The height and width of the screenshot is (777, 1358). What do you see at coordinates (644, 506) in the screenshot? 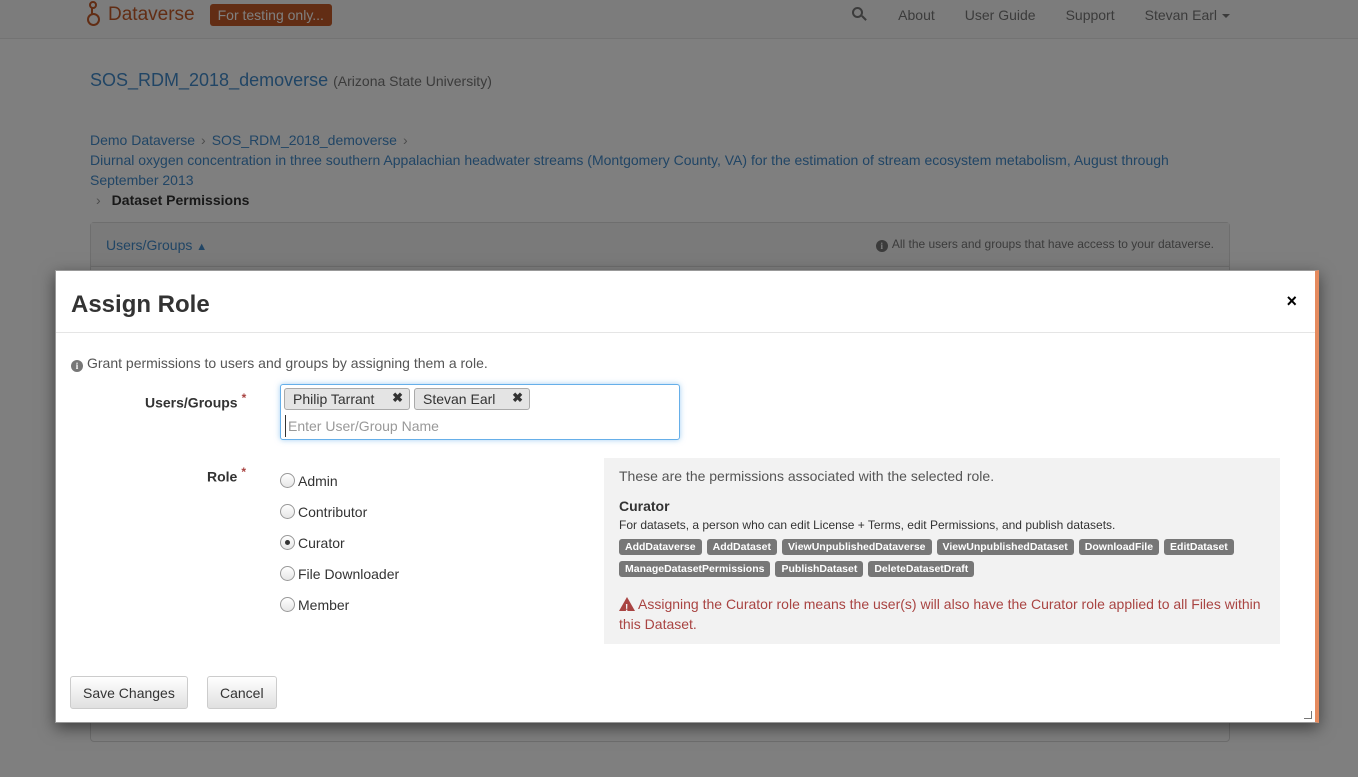
I see `permissions-role-name: Curator` at bounding box center [644, 506].